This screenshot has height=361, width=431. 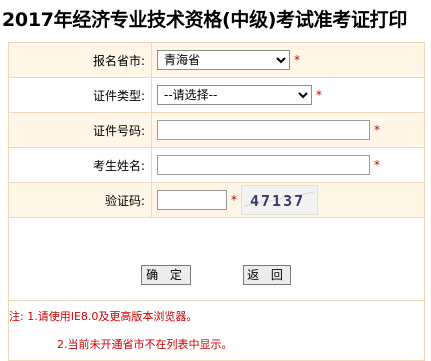 I want to click on province-select: 青海省, so click(x=223, y=60).